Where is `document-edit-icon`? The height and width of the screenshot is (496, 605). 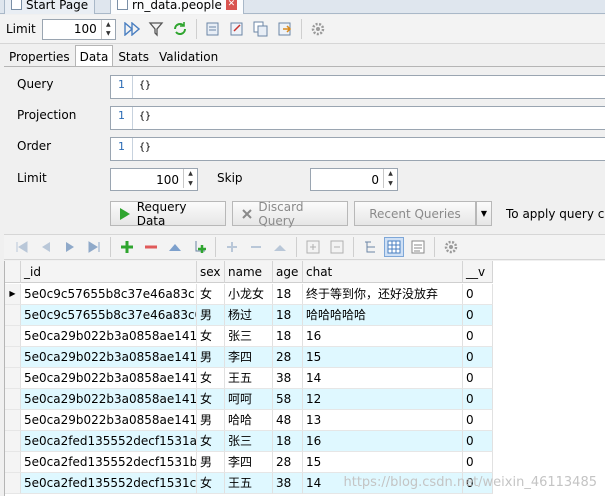 document-edit-icon is located at coordinates (237, 29).